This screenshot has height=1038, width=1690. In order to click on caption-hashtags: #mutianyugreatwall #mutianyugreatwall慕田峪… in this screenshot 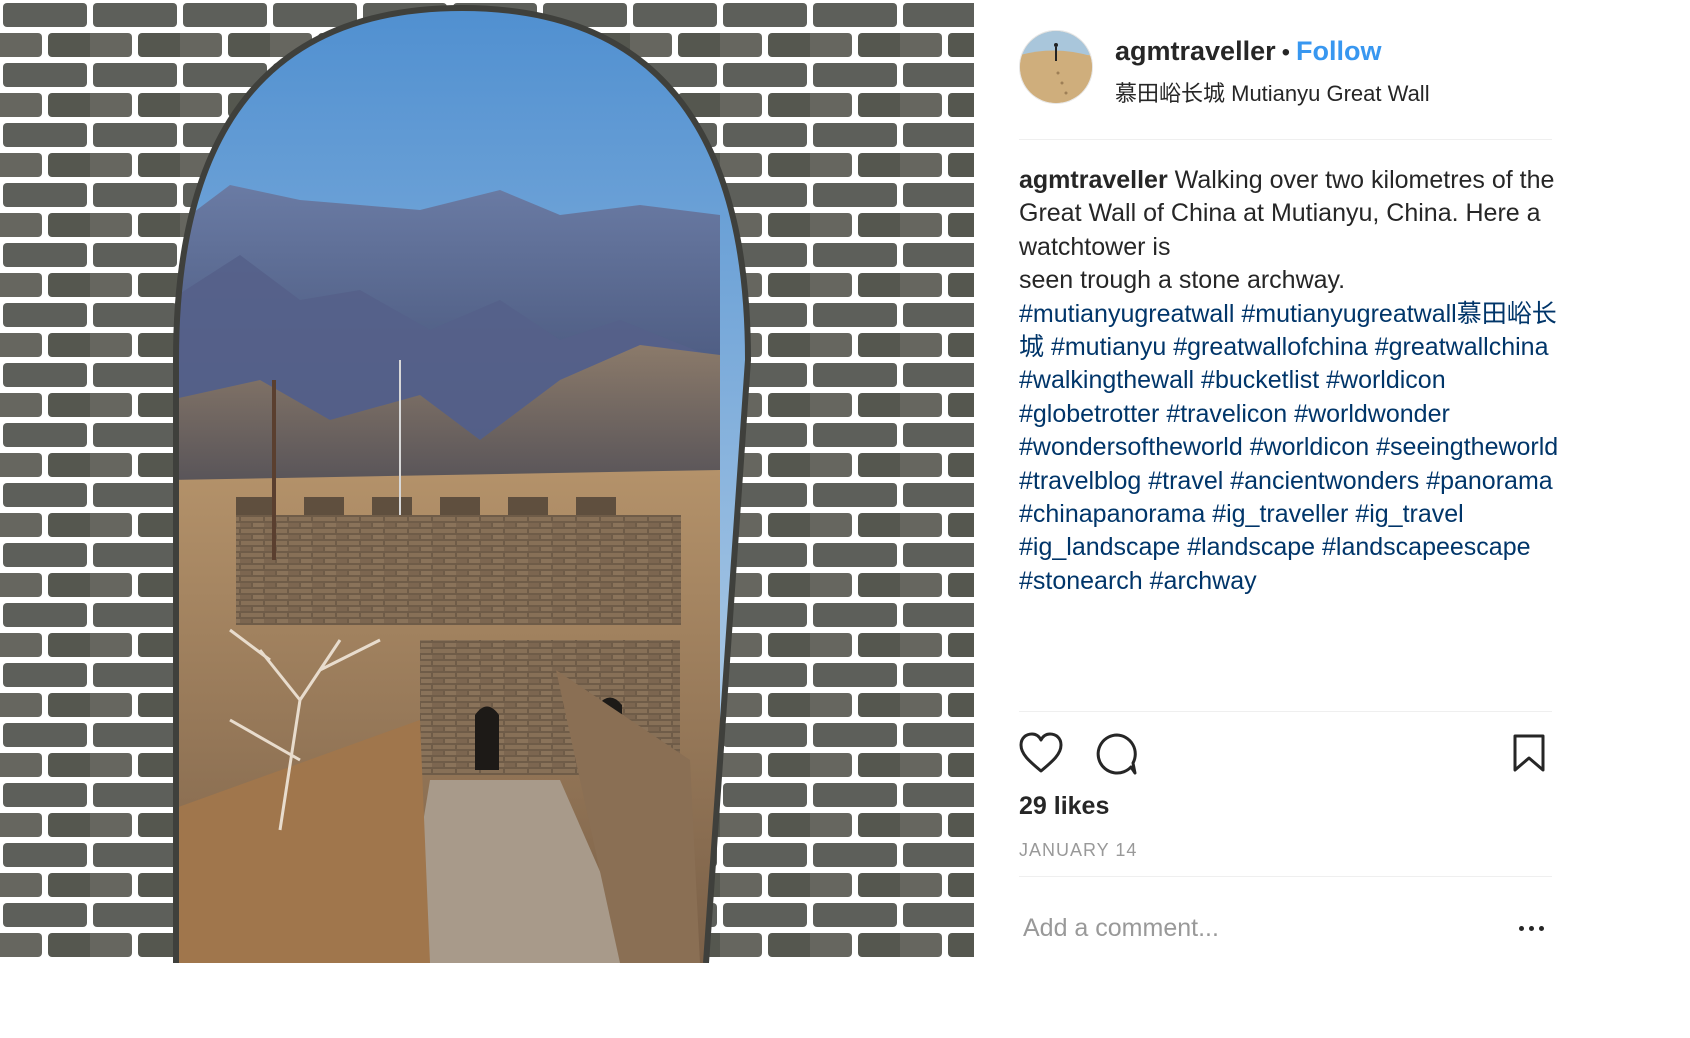, I will do `click(1288, 447)`.